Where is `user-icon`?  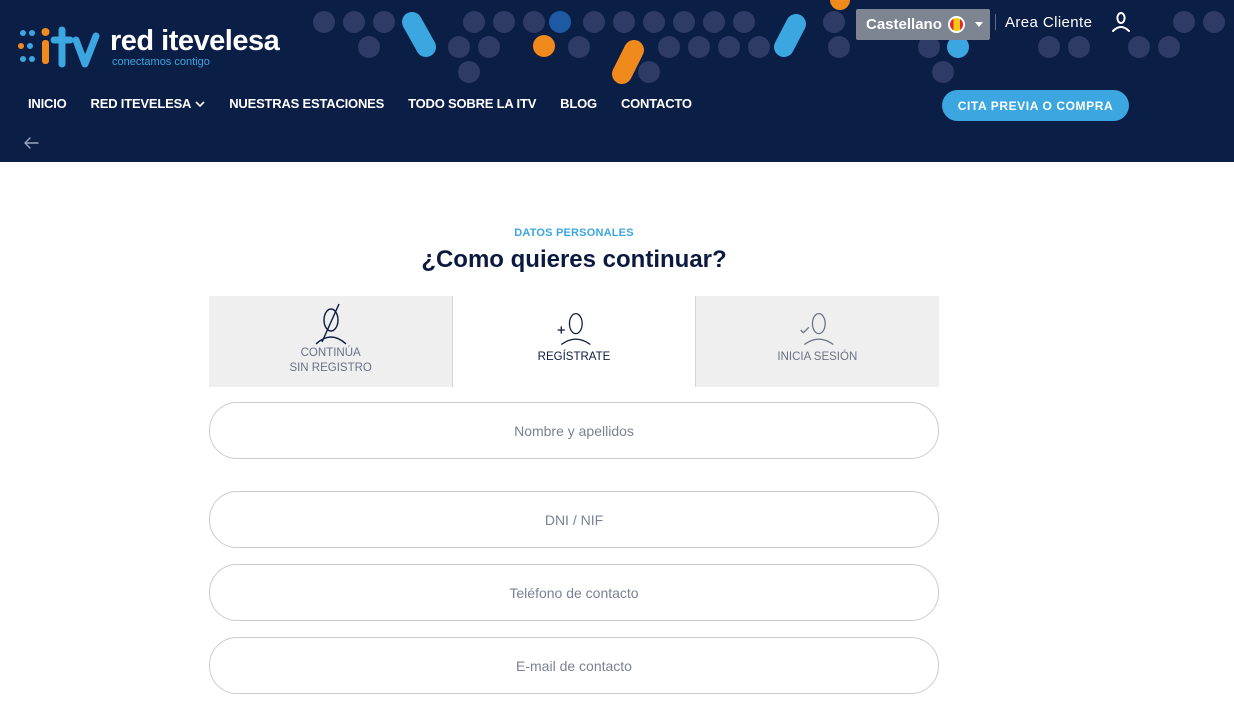 user-icon is located at coordinates (1121, 22).